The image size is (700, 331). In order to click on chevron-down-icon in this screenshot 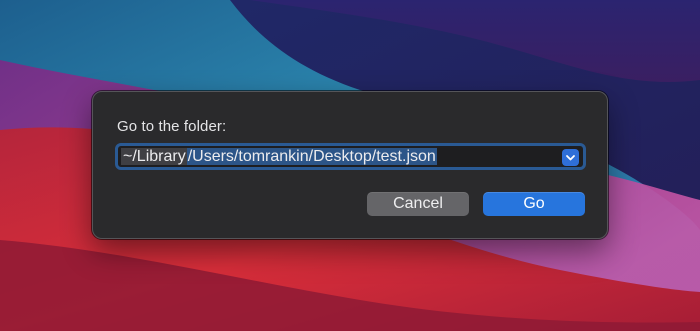, I will do `click(570, 158)`.